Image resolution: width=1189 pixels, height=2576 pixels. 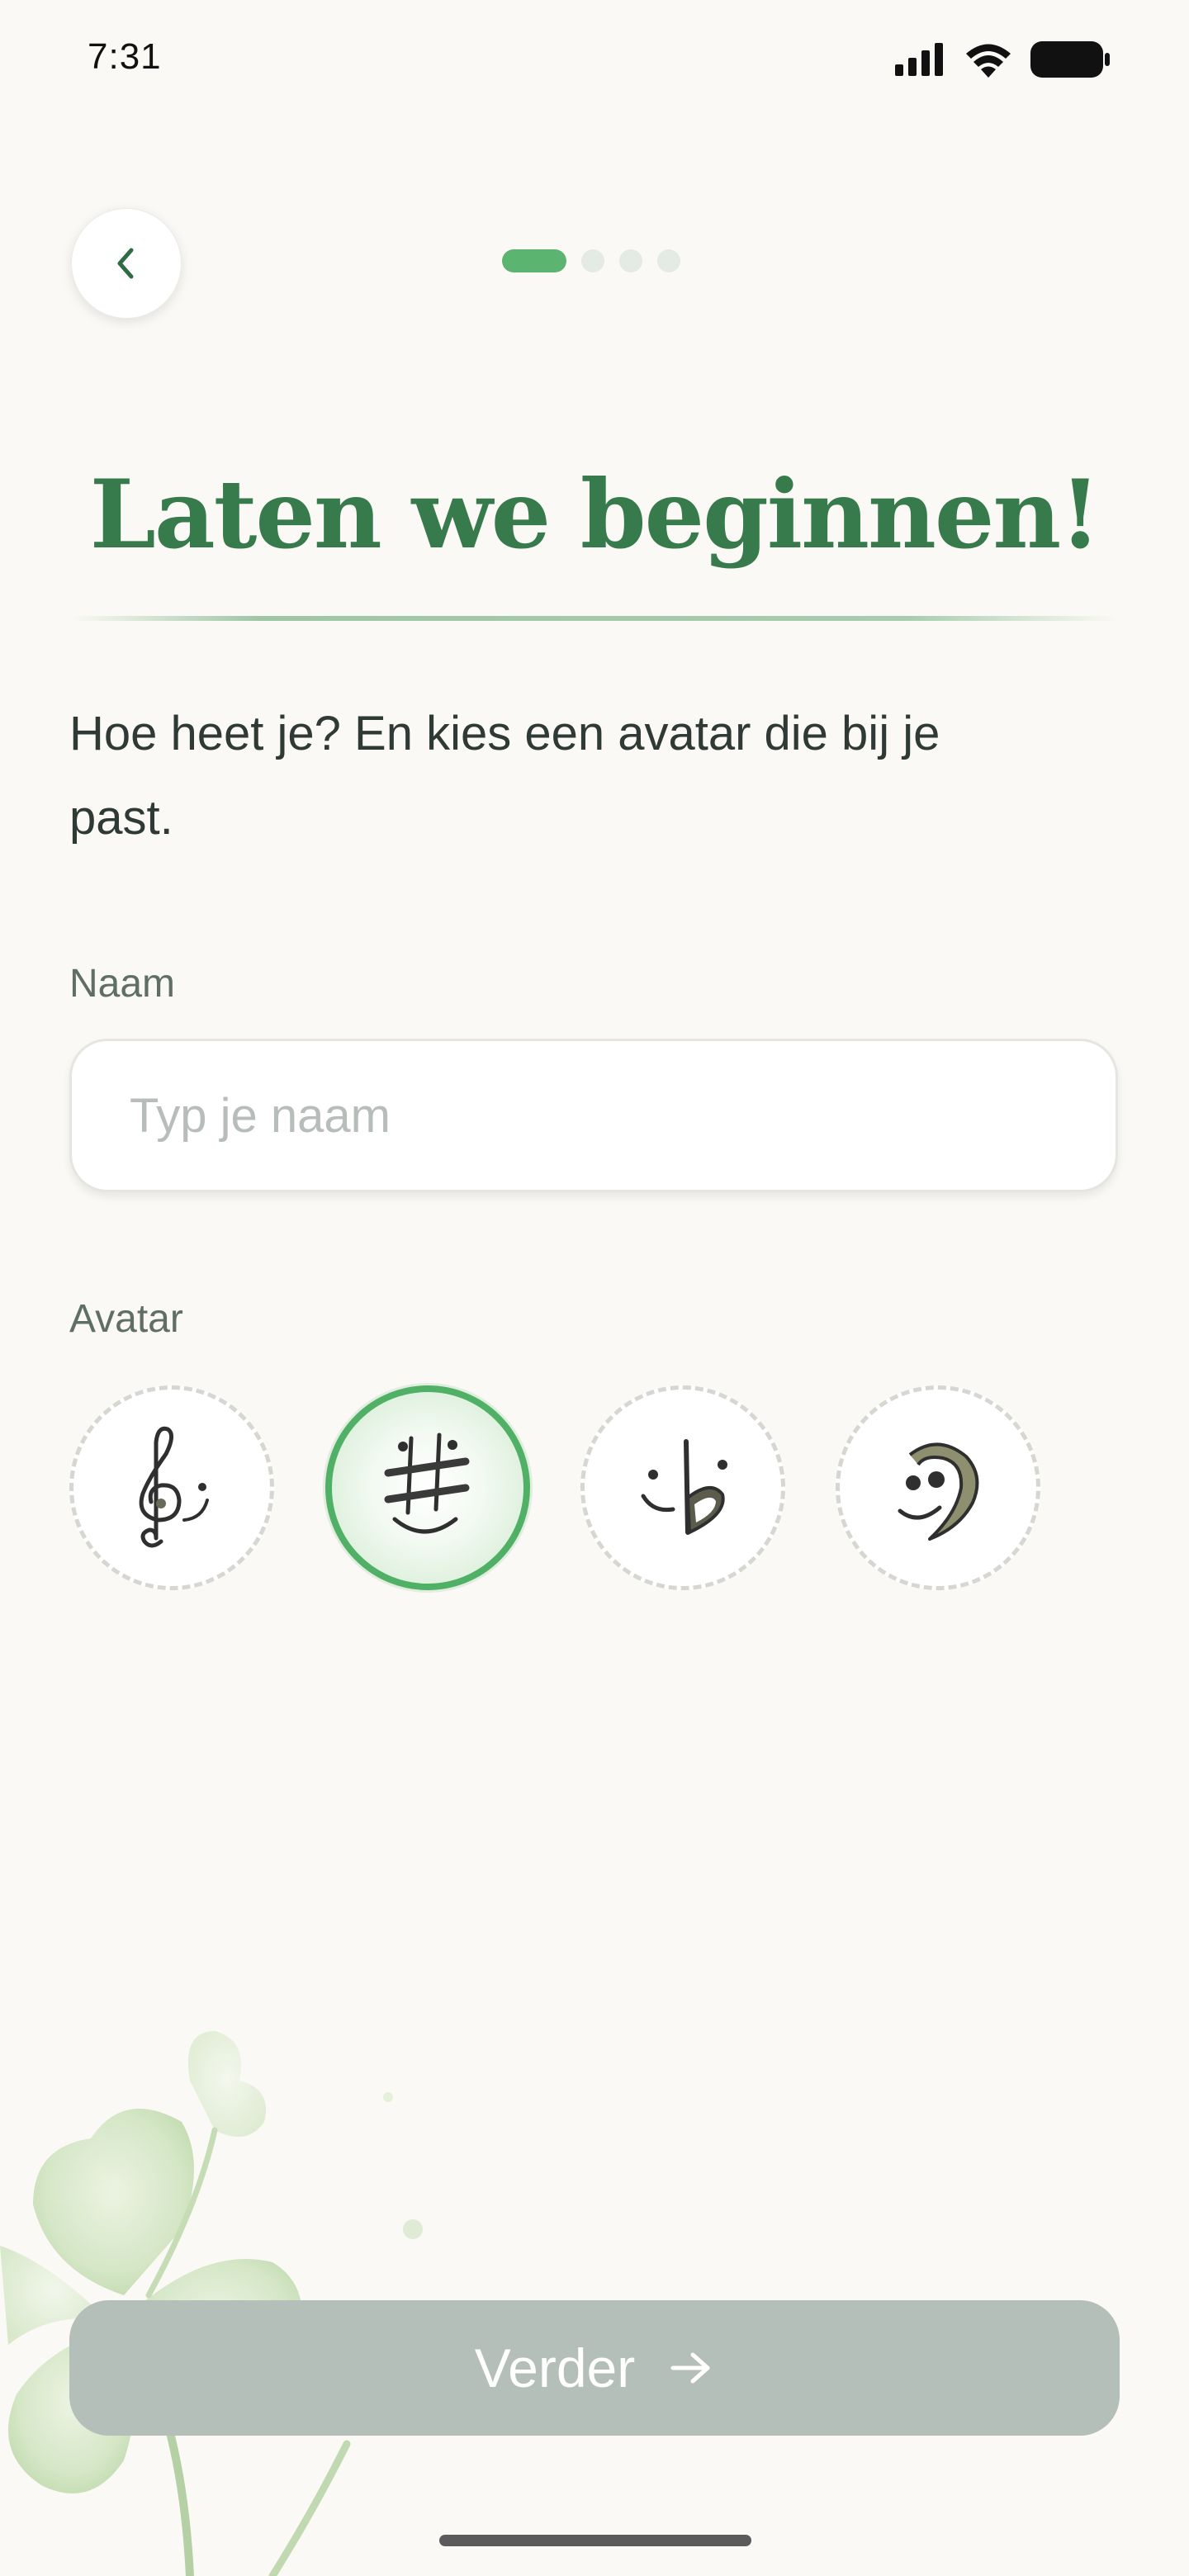 I want to click on status-time: 7:31, so click(x=125, y=56).